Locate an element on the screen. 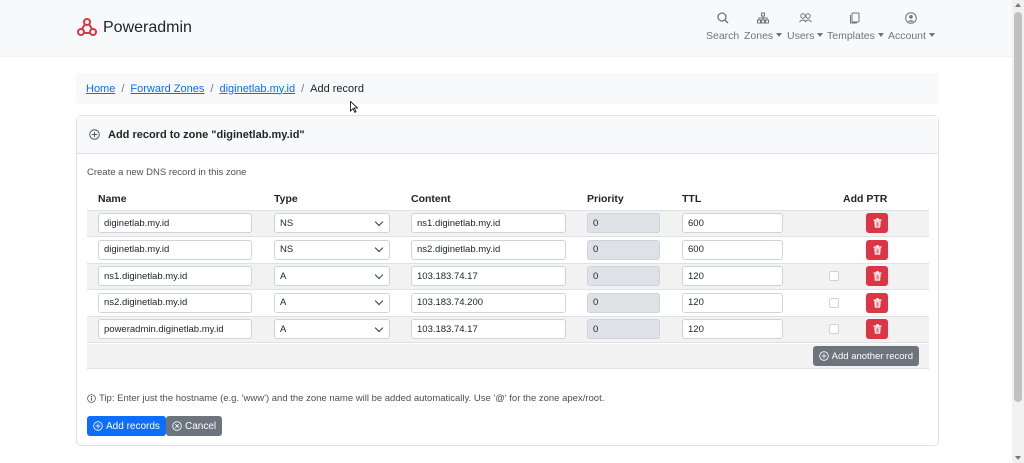 This screenshot has width=1024, height=463. page-scrollbar is located at coordinates (1018, 231).